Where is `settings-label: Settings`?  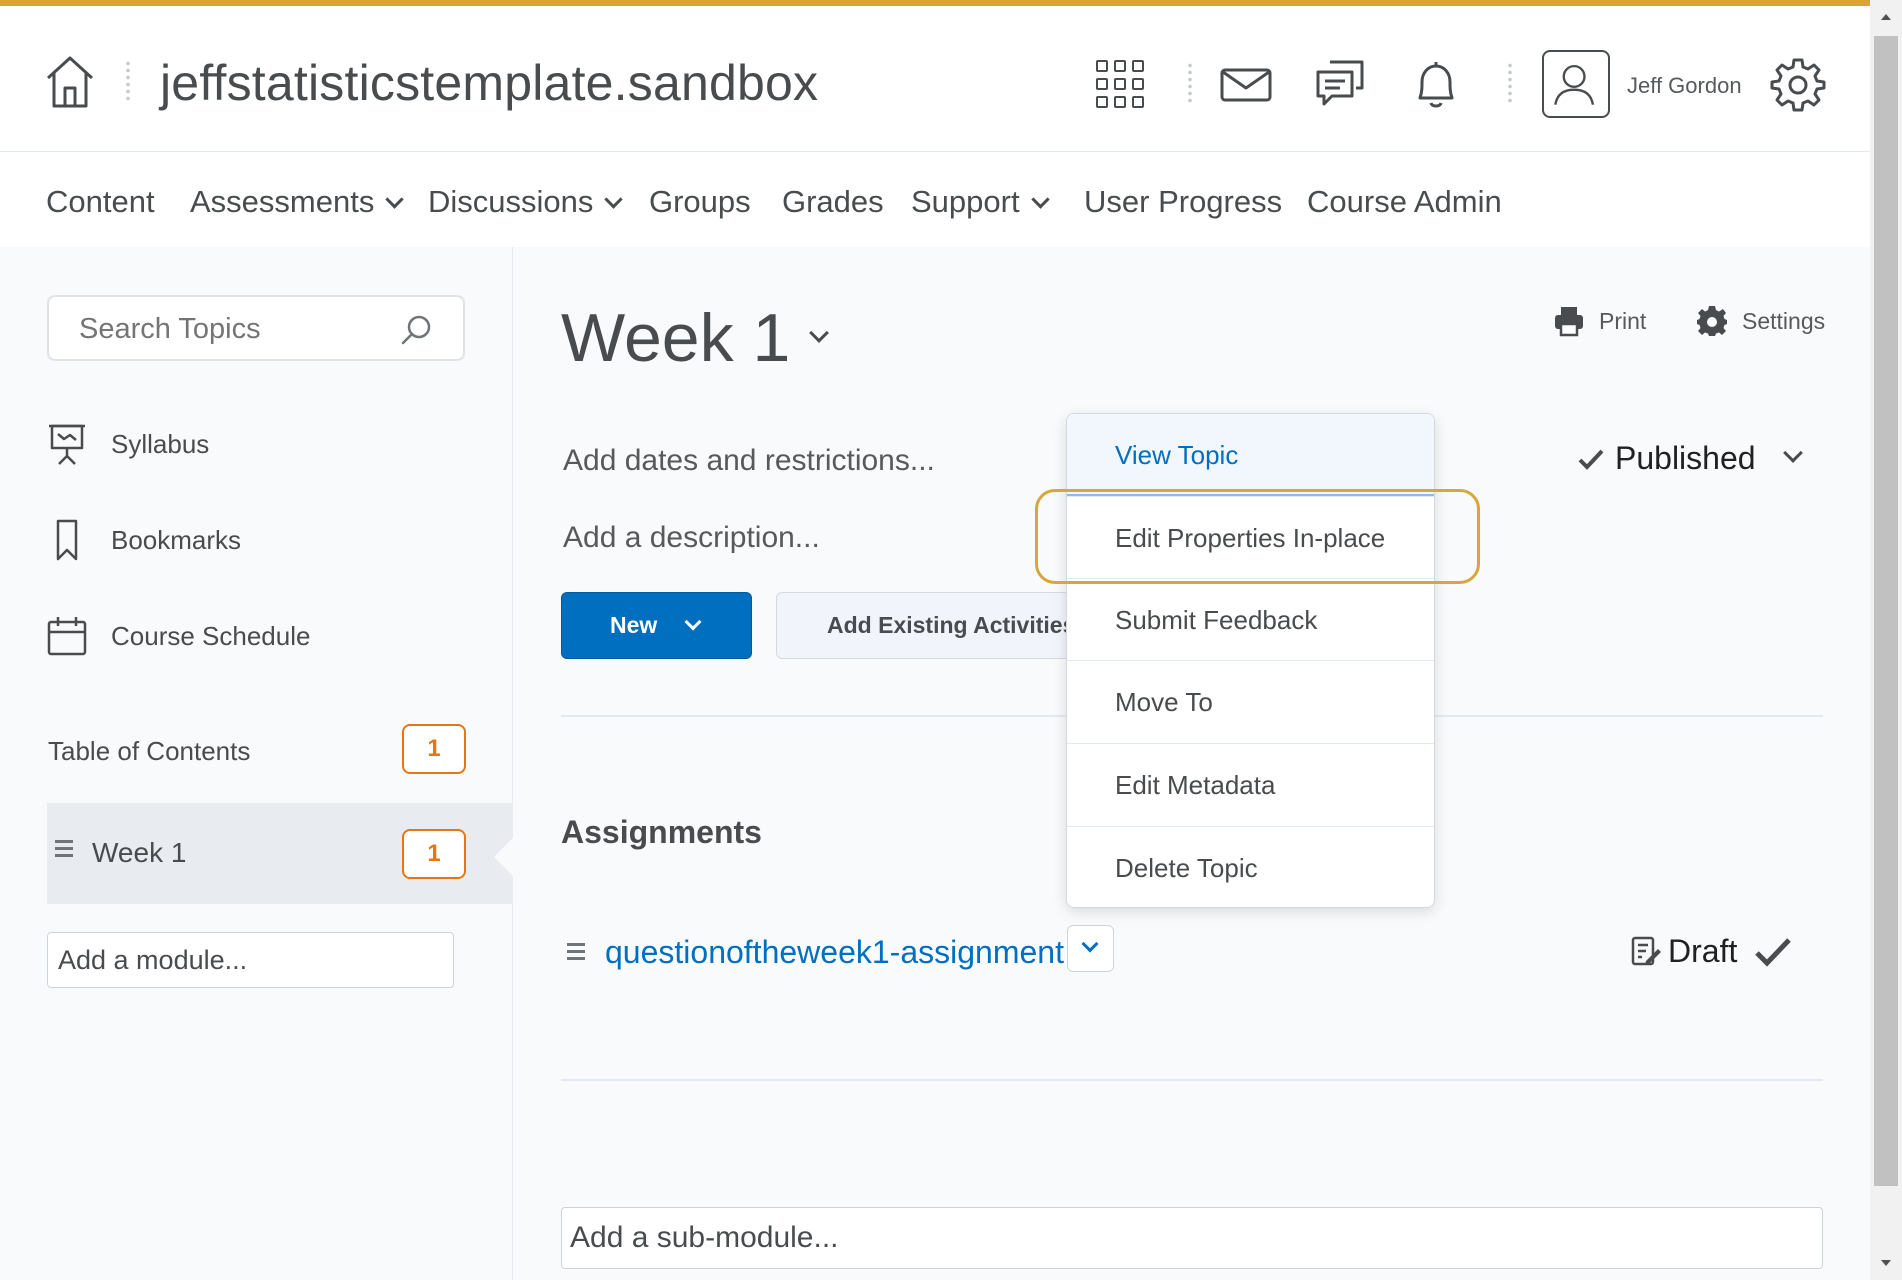
settings-label: Settings is located at coordinates (1784, 320).